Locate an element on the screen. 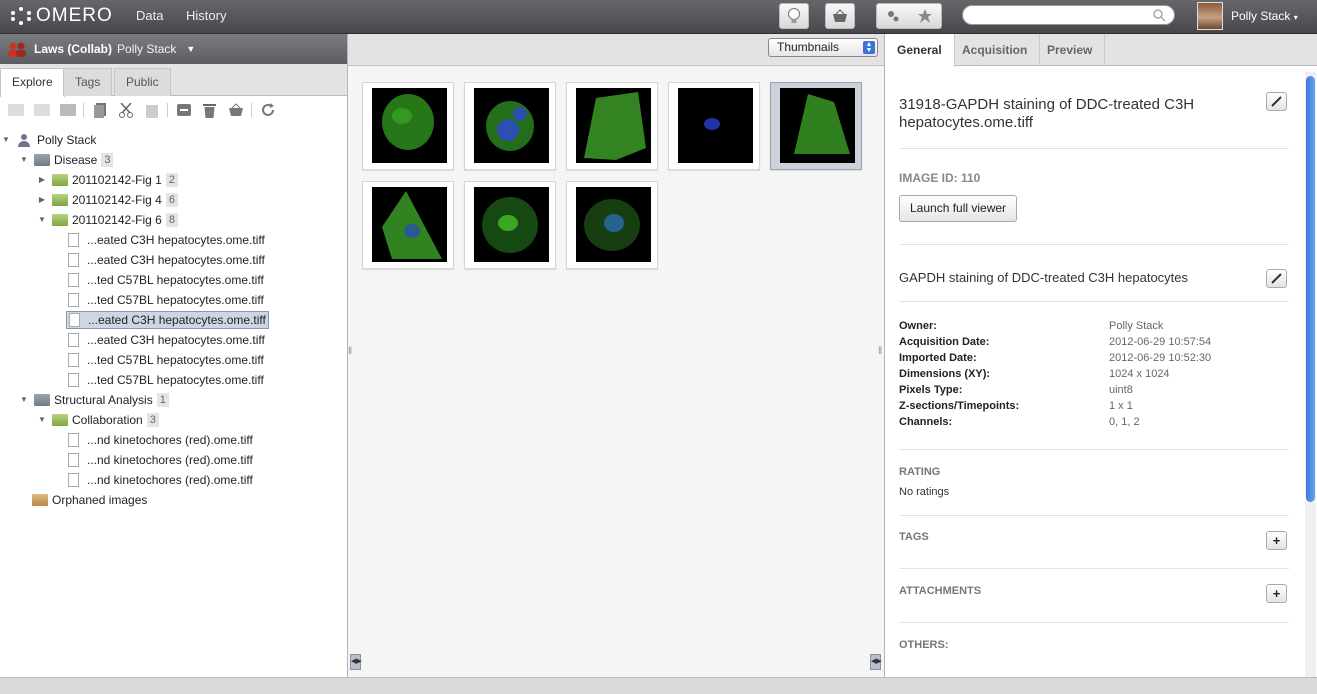 This screenshot has height=694, width=1317. tree-label: Orphaned images is located at coordinates (100, 500).